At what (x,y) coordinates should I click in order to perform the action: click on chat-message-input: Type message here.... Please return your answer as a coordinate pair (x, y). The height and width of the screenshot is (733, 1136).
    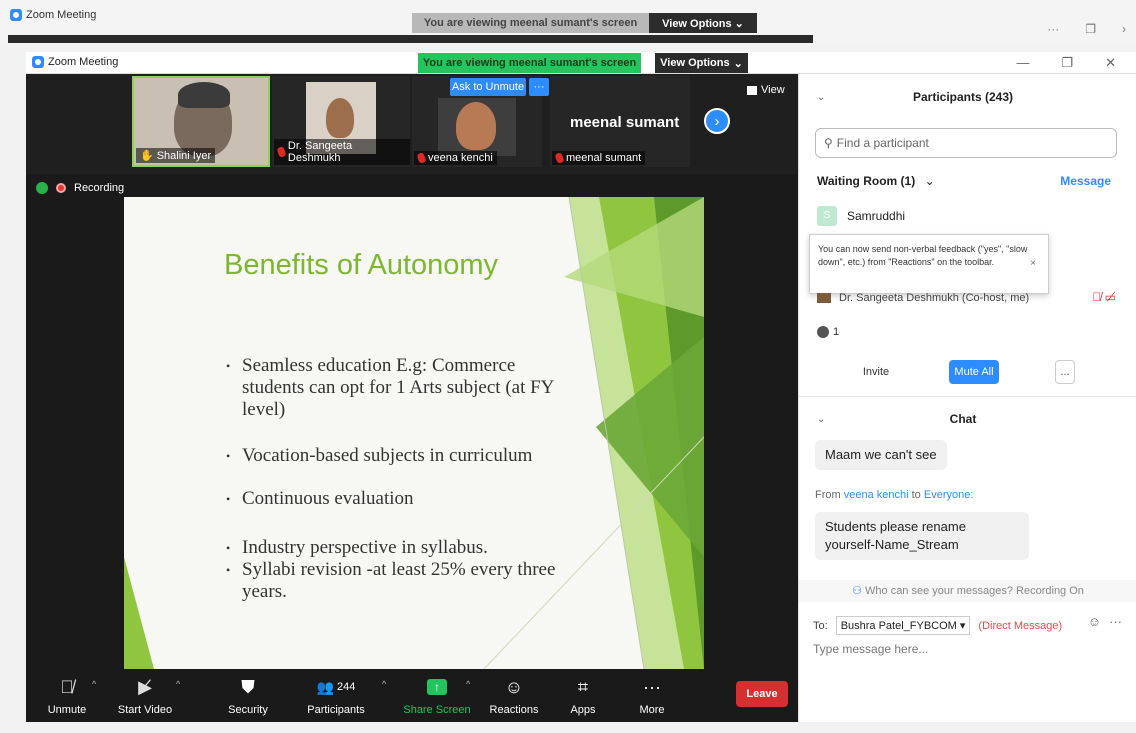
    Looking at the image, I should click on (870, 649).